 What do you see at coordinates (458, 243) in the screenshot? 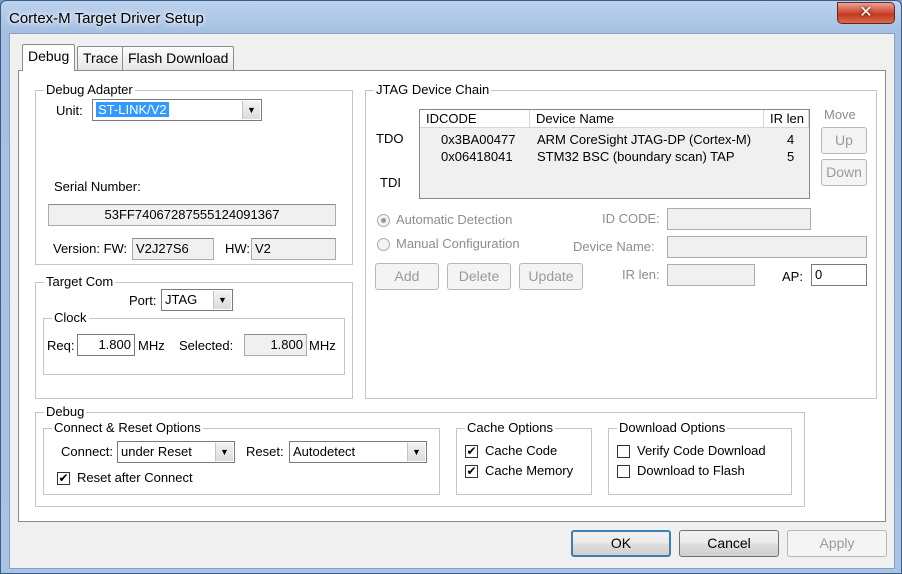
I see `manual-configuration-label: Manual Configuration` at bounding box center [458, 243].